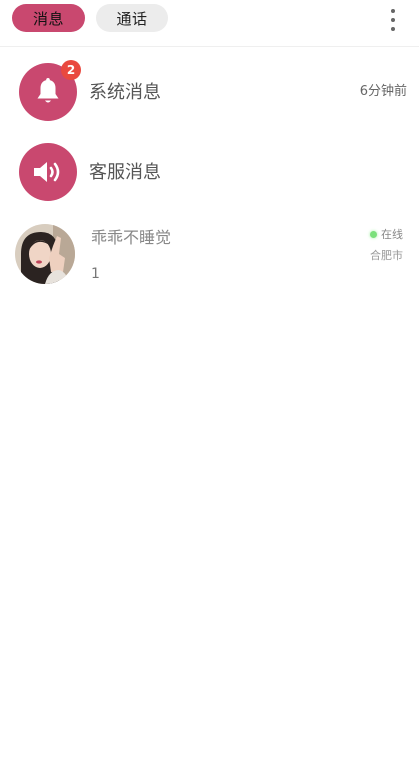 This screenshot has height=763, width=419. I want to click on system-messages-time: 6分钟前, so click(383, 91).